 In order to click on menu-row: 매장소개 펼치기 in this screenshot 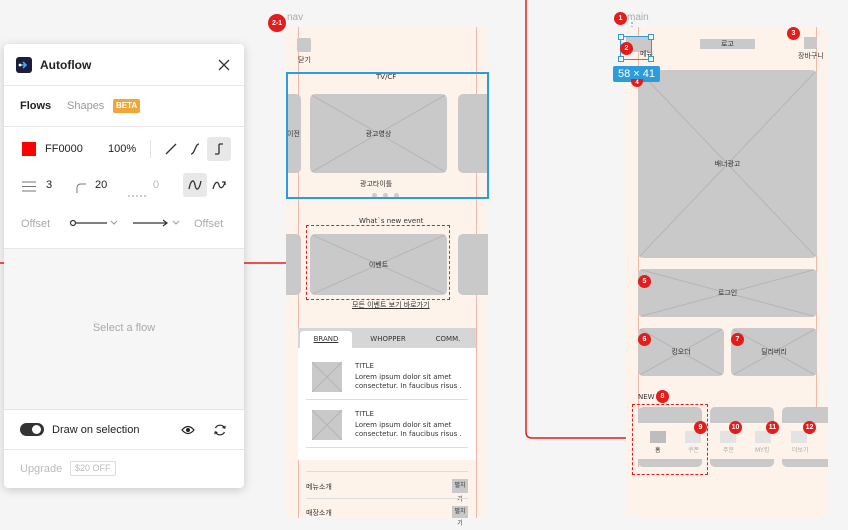, I will do `click(387, 515)`.